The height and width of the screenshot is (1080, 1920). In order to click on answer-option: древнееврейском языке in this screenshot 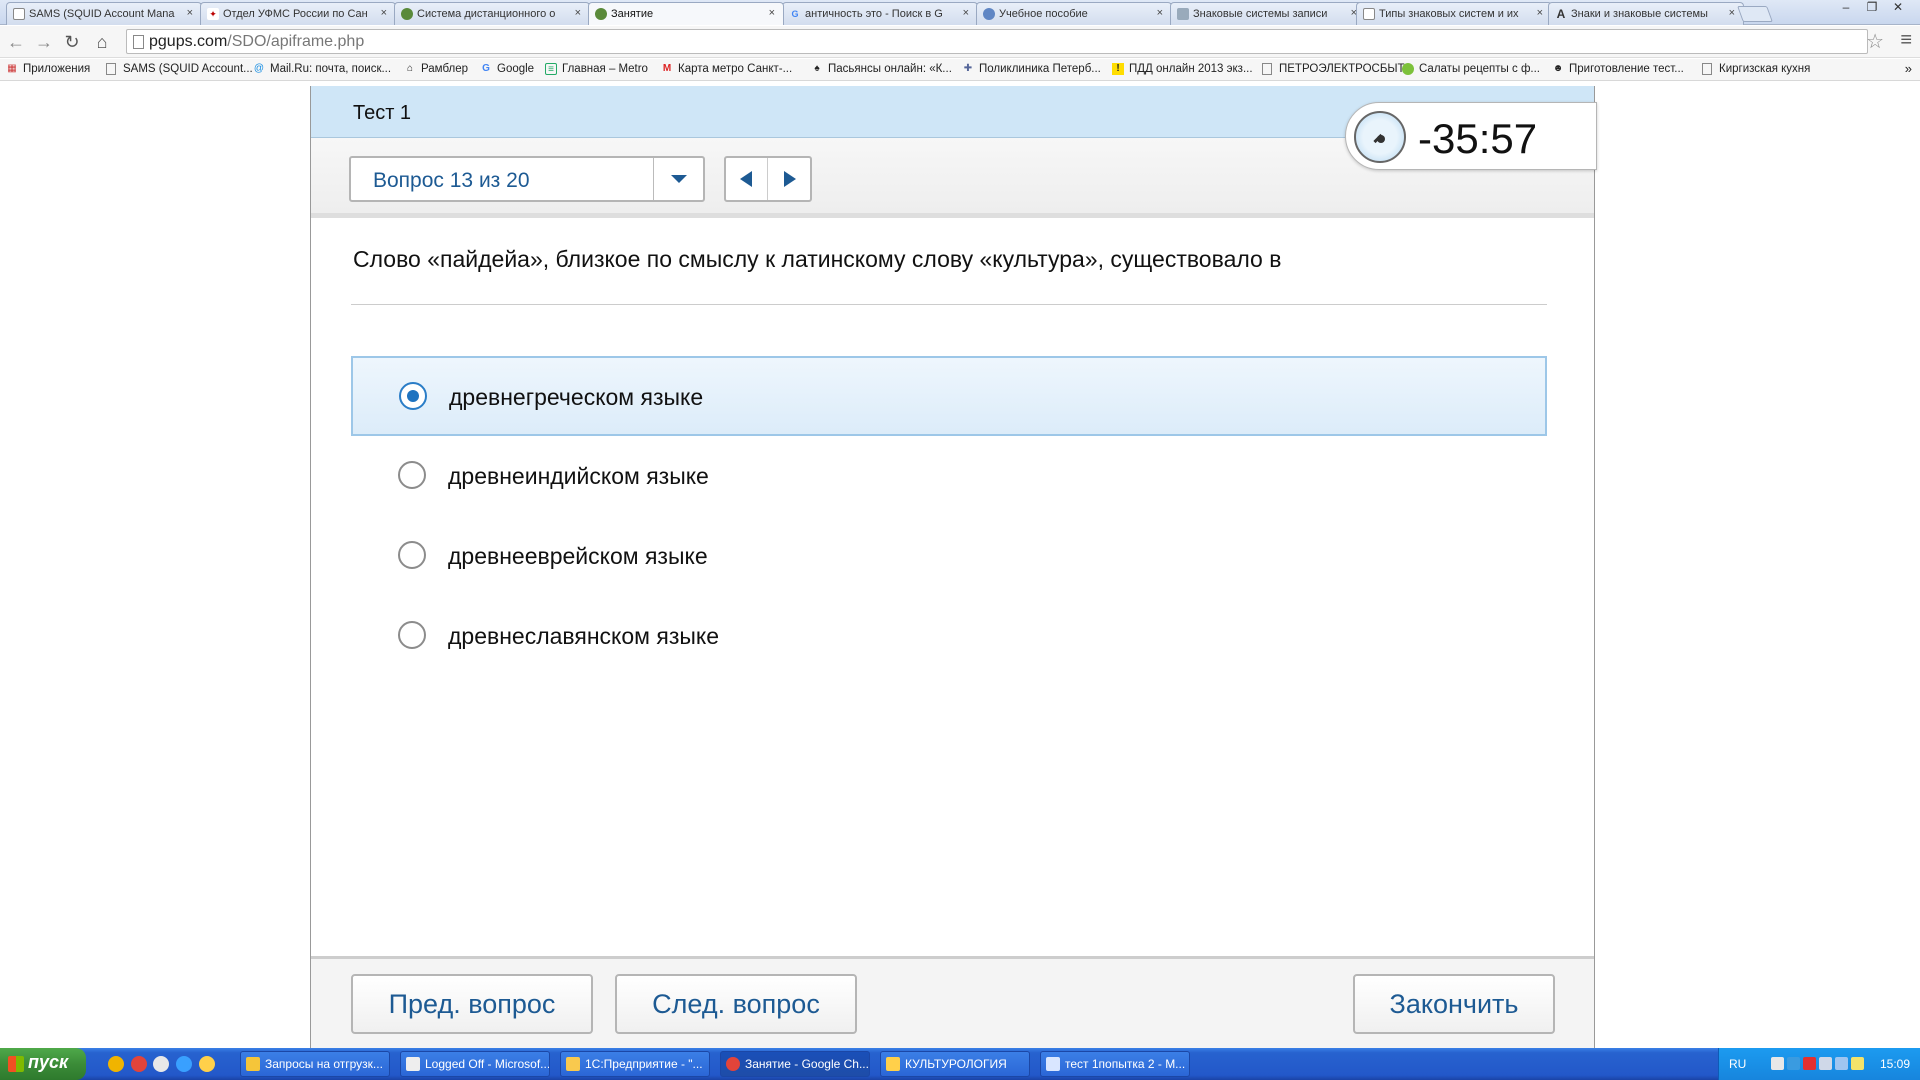, I will do `click(949, 556)`.